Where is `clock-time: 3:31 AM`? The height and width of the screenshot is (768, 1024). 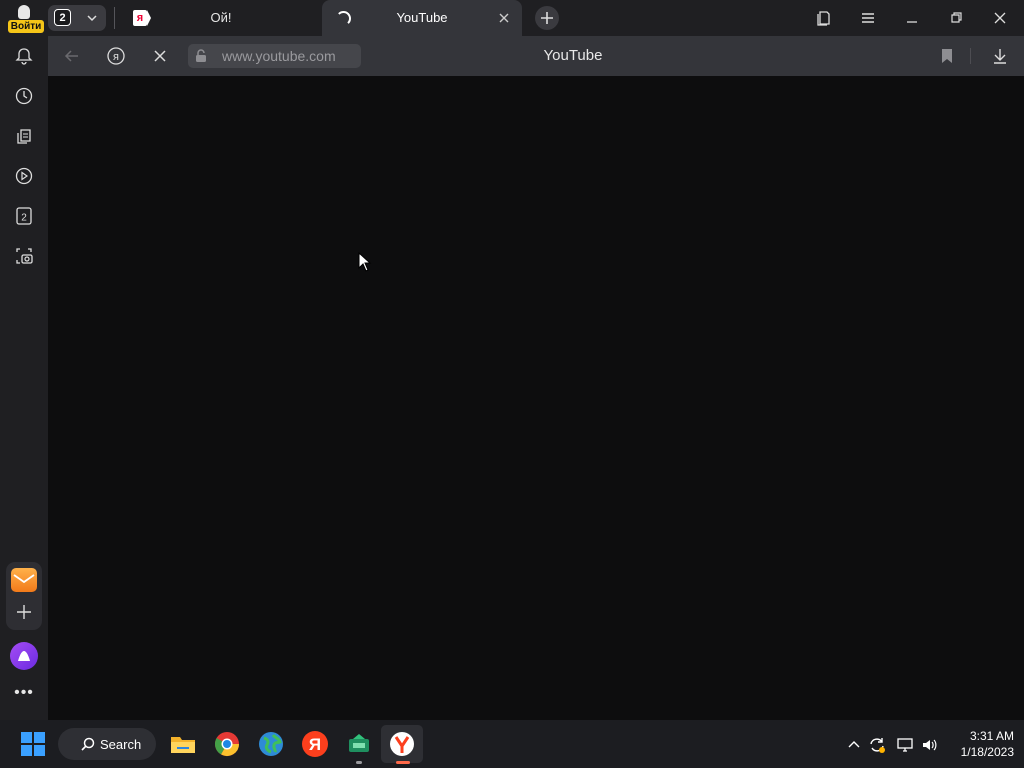 clock-time: 3:31 AM is located at coordinates (991, 736).